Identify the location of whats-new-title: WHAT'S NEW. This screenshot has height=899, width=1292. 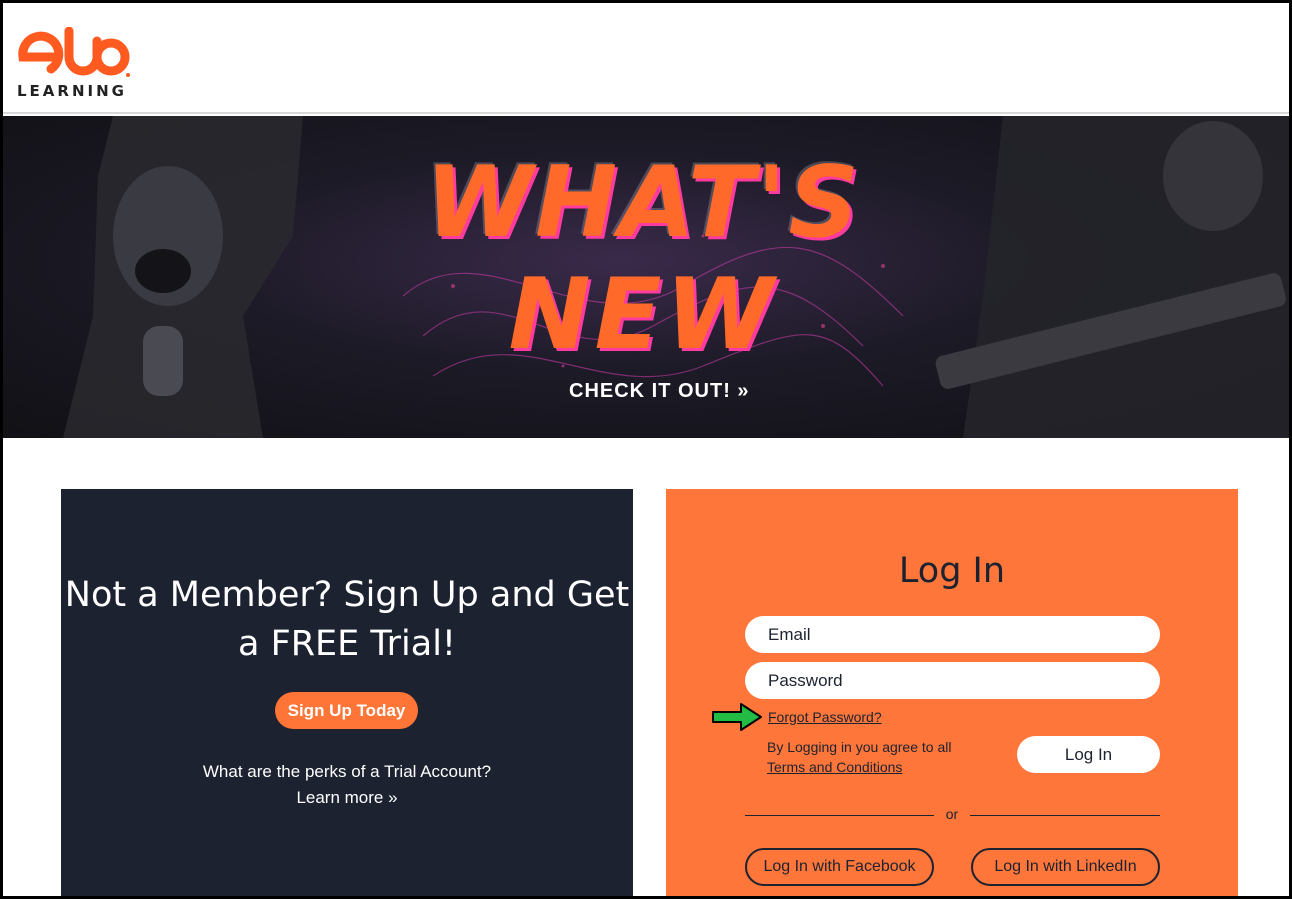
(643, 259).